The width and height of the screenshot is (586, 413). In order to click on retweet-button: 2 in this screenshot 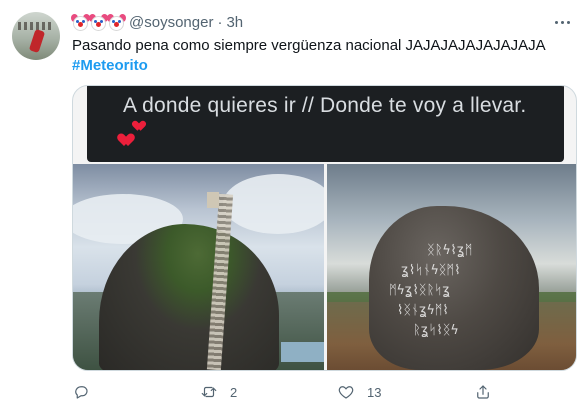, I will do `click(218, 392)`.